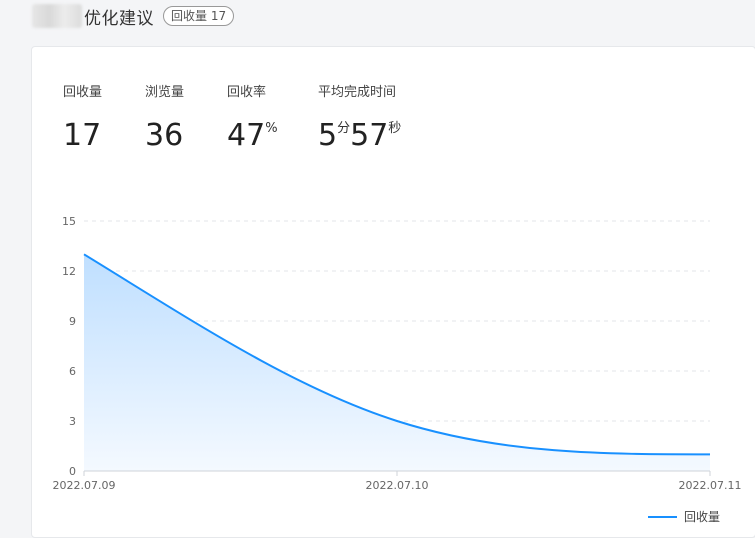  Describe the element at coordinates (72, 421) in the screenshot. I see `y-tick-label: 3` at that location.